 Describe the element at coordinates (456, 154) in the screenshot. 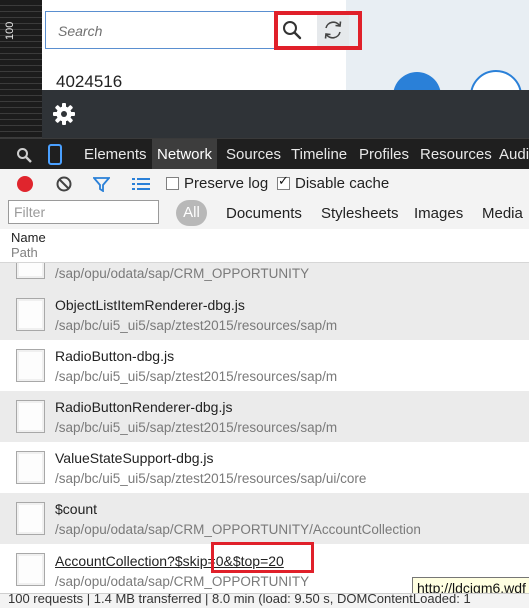

I see `tab-resources: Resources` at that location.